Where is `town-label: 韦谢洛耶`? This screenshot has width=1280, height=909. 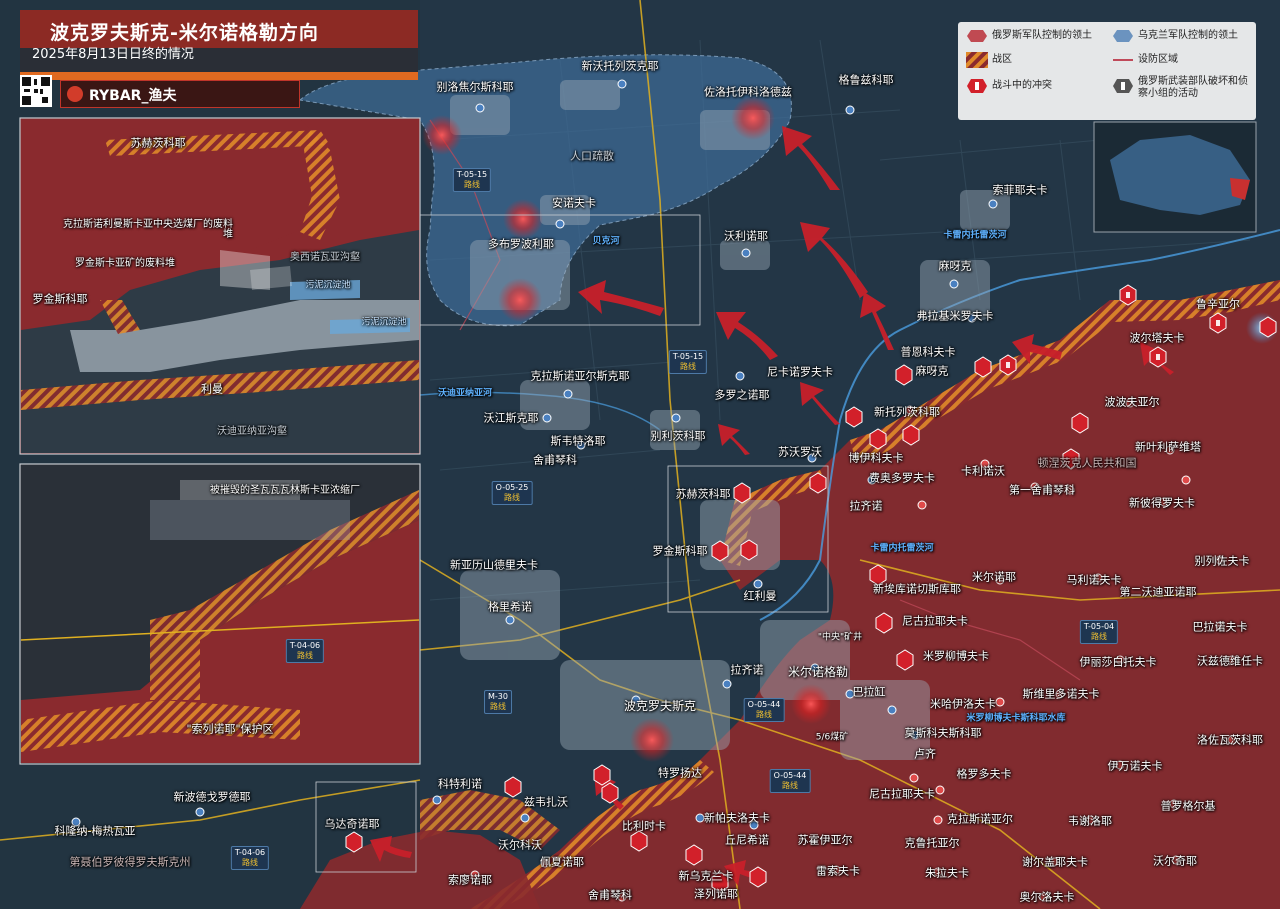
town-label: 韦谢洛耶 is located at coordinates (1090, 821).